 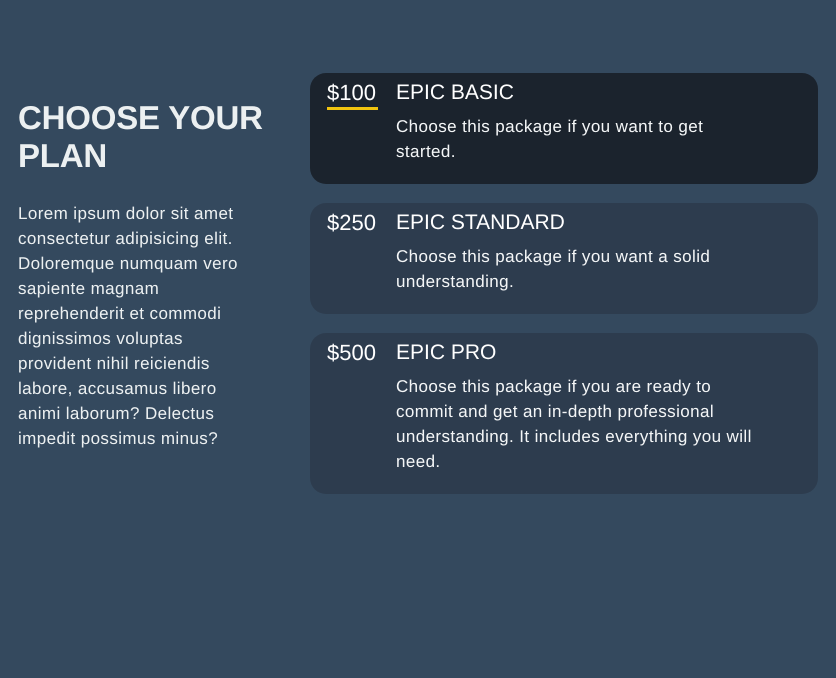 What do you see at coordinates (352, 224) in the screenshot?
I see `plan-price: $250` at bounding box center [352, 224].